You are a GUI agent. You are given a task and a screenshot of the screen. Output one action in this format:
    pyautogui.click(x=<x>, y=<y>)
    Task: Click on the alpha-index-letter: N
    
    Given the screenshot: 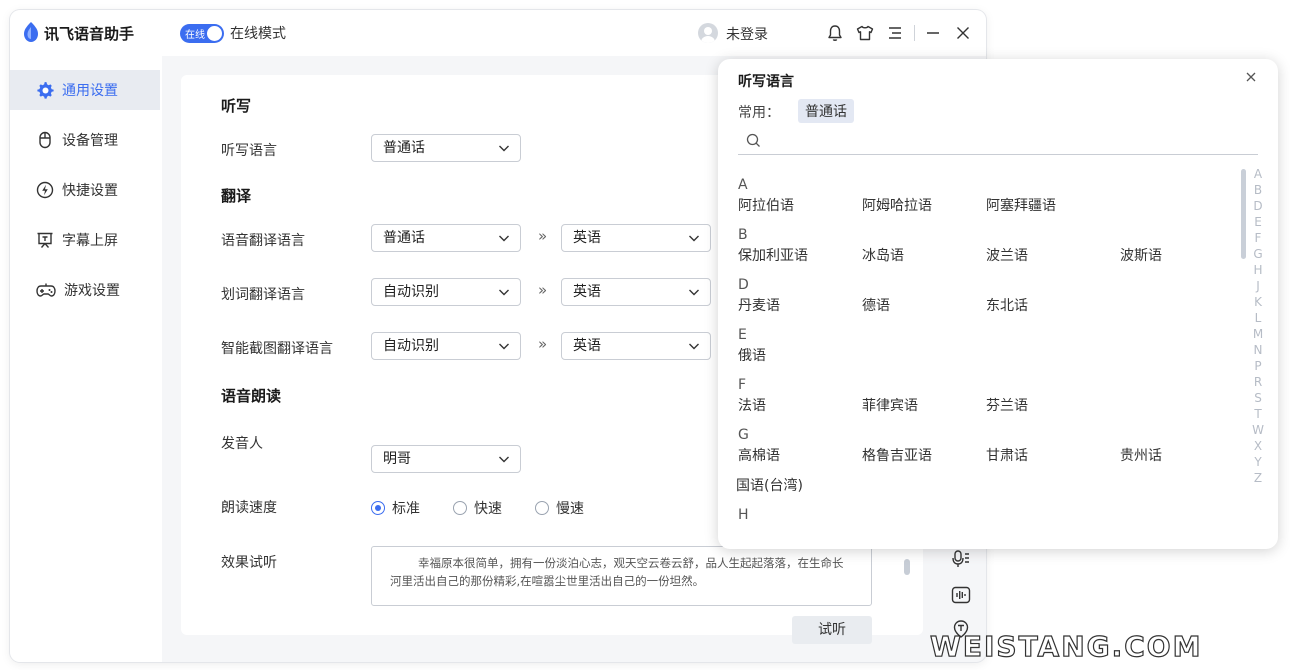 What is the action you would take?
    pyautogui.click(x=1258, y=350)
    